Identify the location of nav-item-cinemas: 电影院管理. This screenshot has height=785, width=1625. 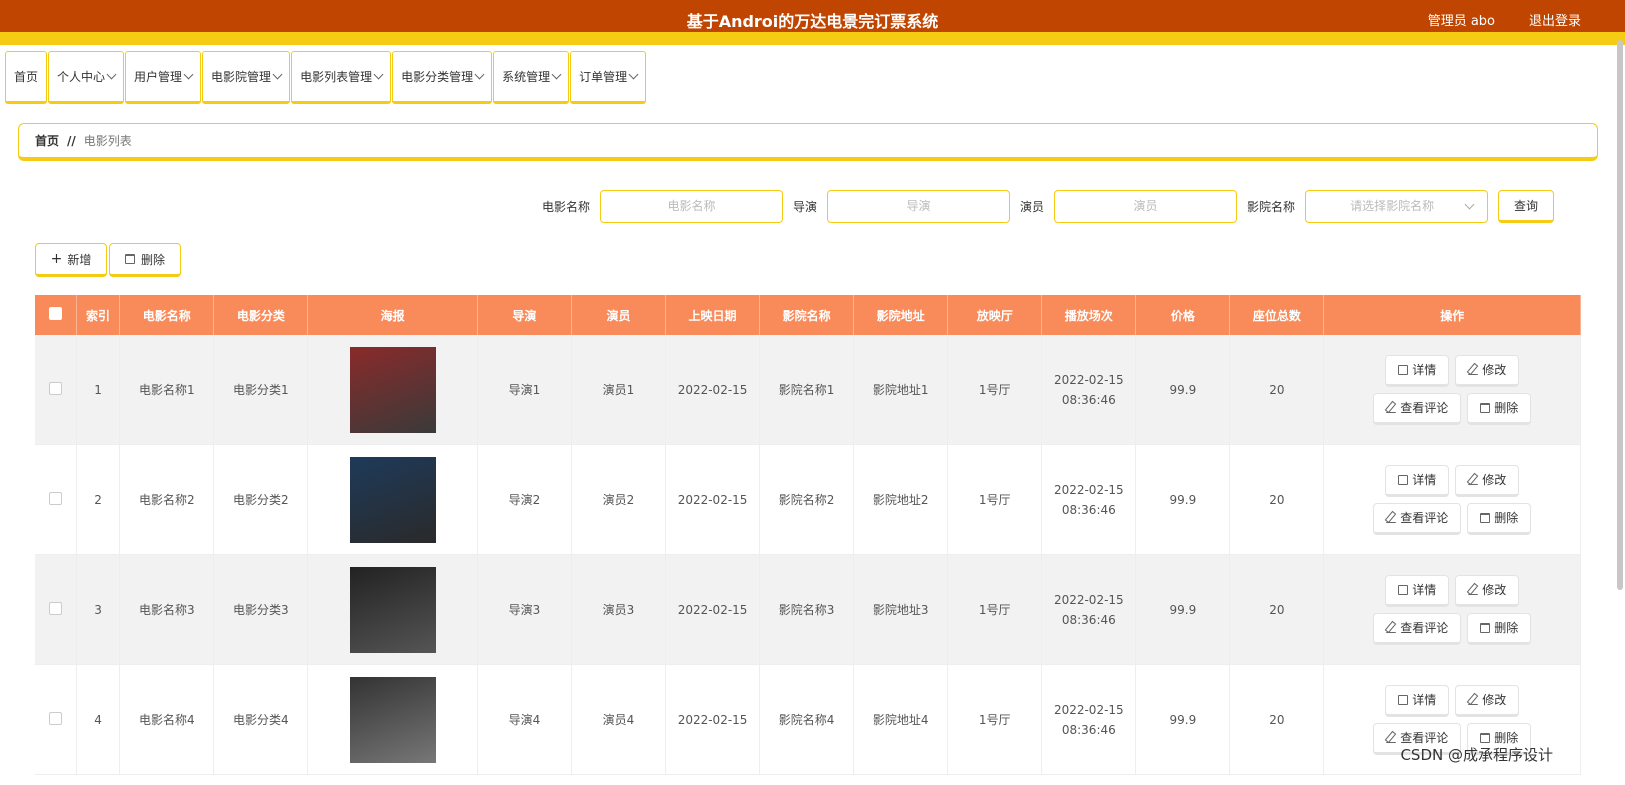
(246, 77).